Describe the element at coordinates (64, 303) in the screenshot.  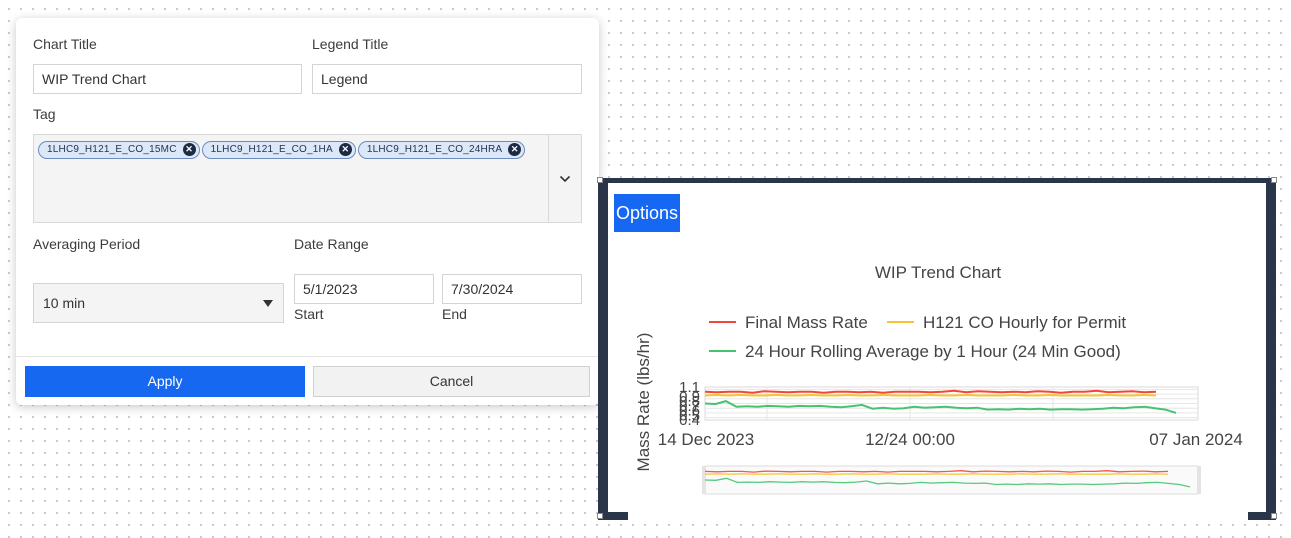
I see `averaging-period-value: 10 min` at that location.